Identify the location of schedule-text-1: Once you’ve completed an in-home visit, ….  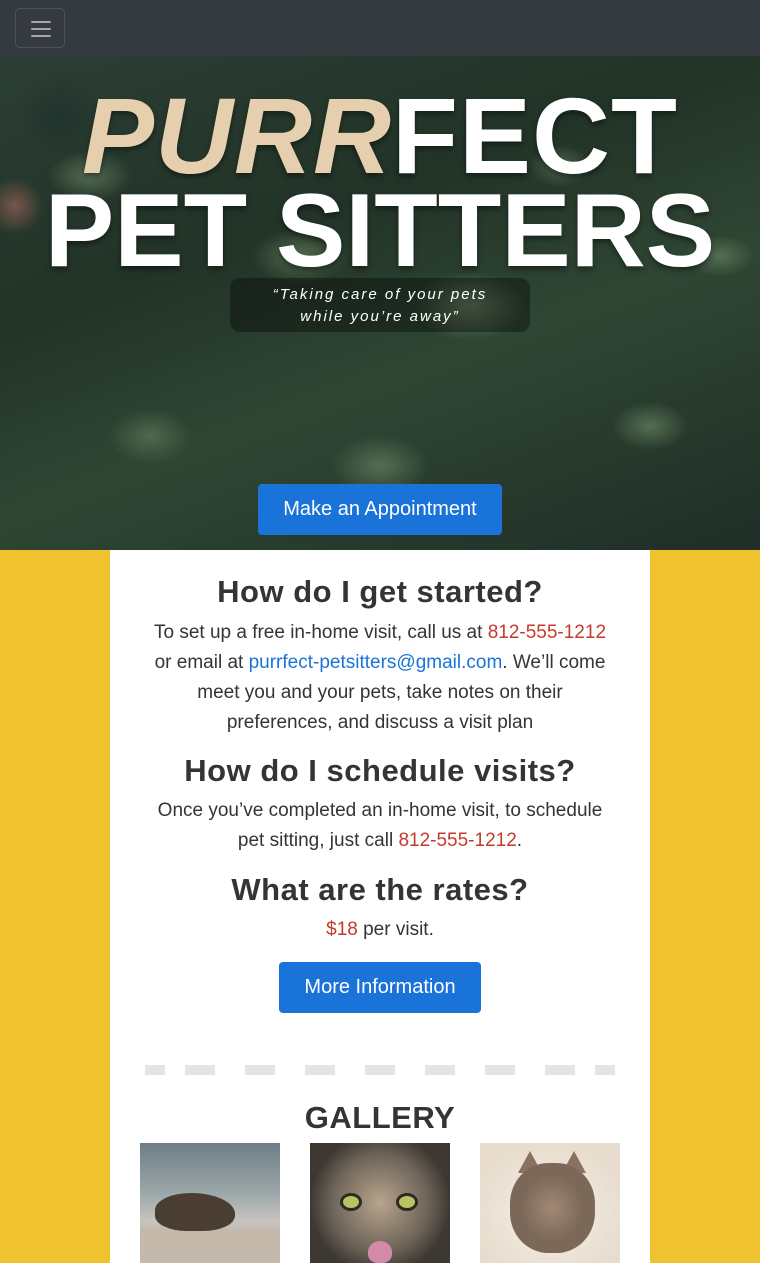
(380, 825).